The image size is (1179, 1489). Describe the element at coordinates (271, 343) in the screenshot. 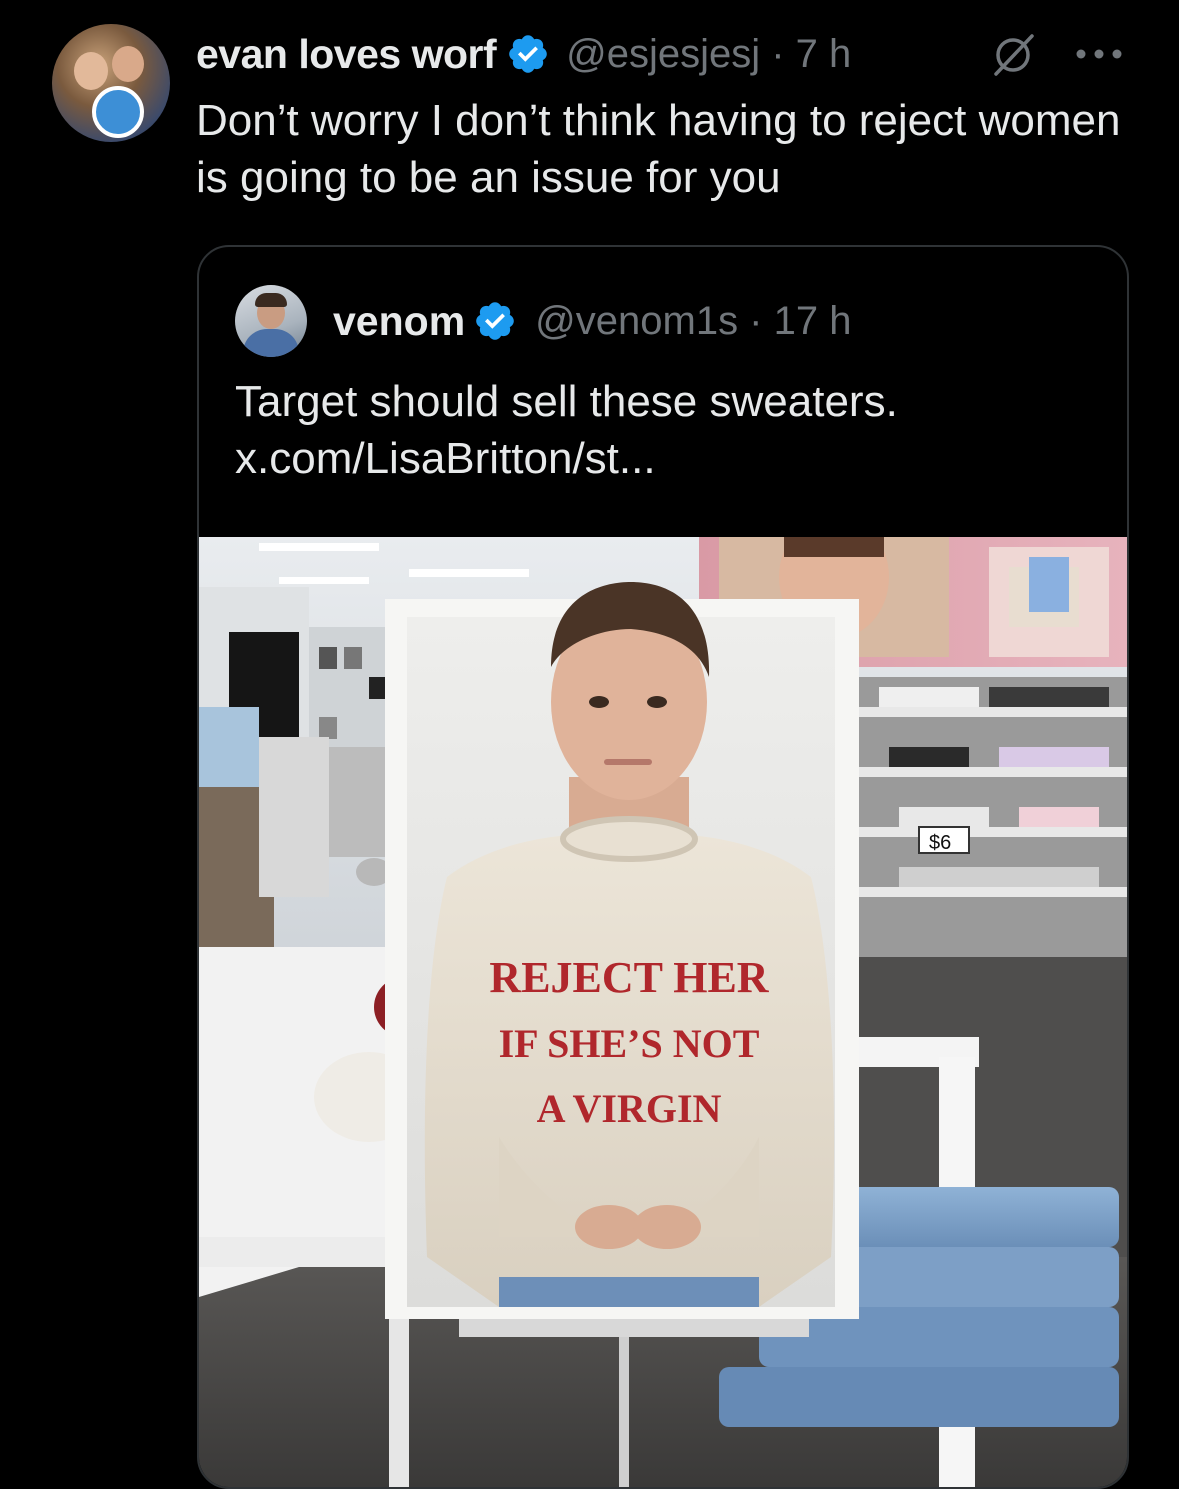

I see `avatar-body` at that location.